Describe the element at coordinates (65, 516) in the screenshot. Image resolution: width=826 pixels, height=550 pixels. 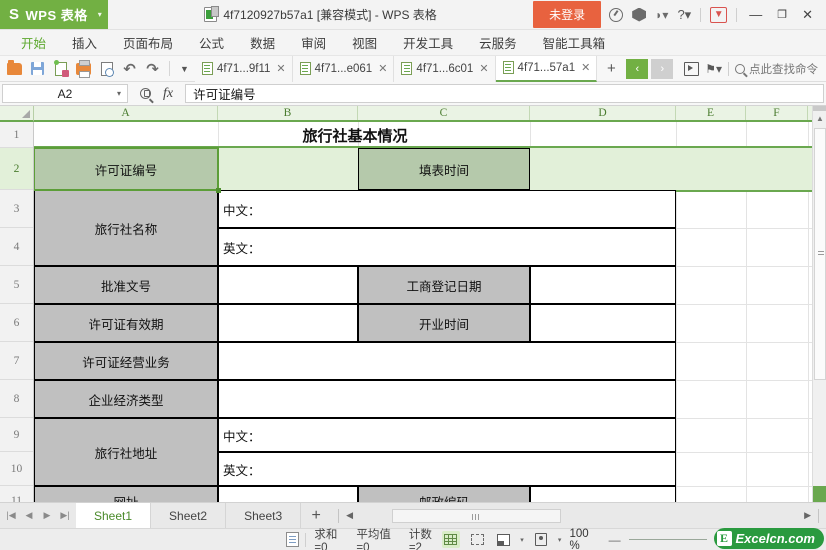
I see `sheet-nav-last-icon: ▶|` at that location.